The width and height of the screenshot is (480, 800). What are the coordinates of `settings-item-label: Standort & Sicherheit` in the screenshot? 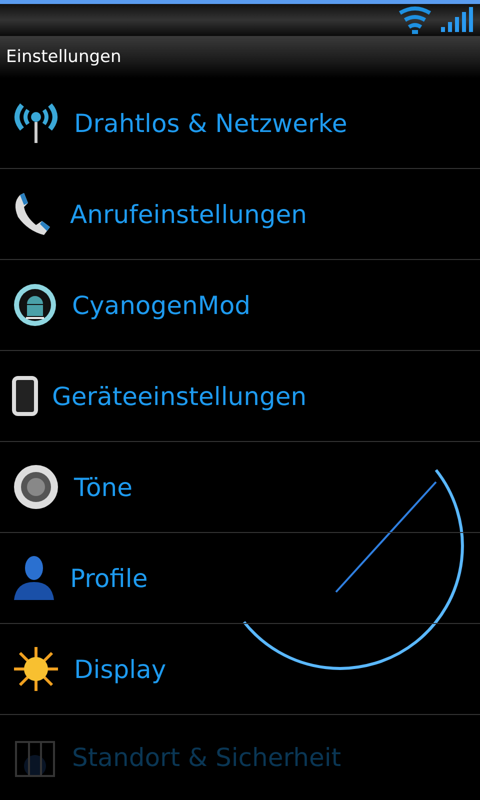 It's located at (207, 757).